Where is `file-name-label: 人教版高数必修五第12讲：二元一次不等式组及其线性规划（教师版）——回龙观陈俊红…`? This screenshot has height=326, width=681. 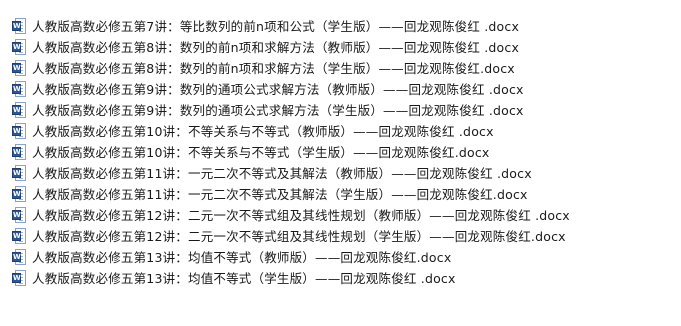 file-name-label: 人教版高数必修五第12讲：二元一次不等式组及其线性规划（教师版）——回龙观陈俊红… is located at coordinates (301, 215).